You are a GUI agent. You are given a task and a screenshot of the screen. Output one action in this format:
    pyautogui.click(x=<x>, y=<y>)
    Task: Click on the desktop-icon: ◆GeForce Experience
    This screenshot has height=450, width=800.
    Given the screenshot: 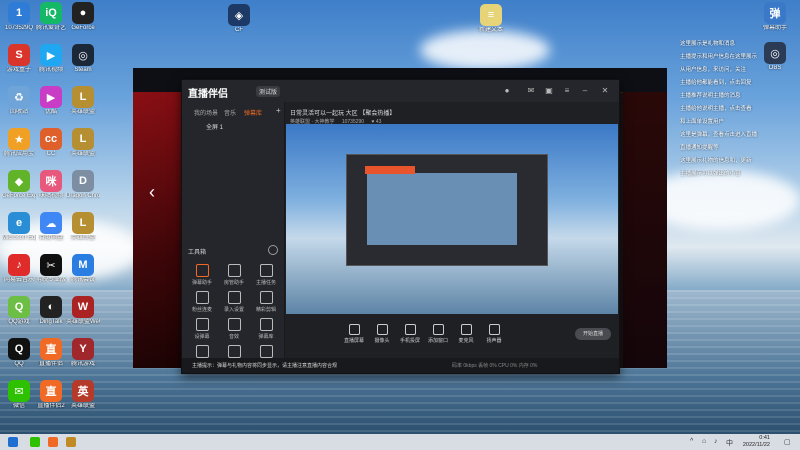 What is the action you would take?
    pyautogui.click(x=19, y=185)
    